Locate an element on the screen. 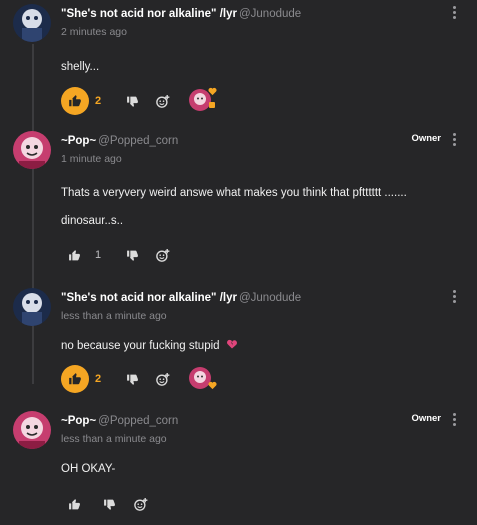  comment-actions is located at coordinates (211, 504).